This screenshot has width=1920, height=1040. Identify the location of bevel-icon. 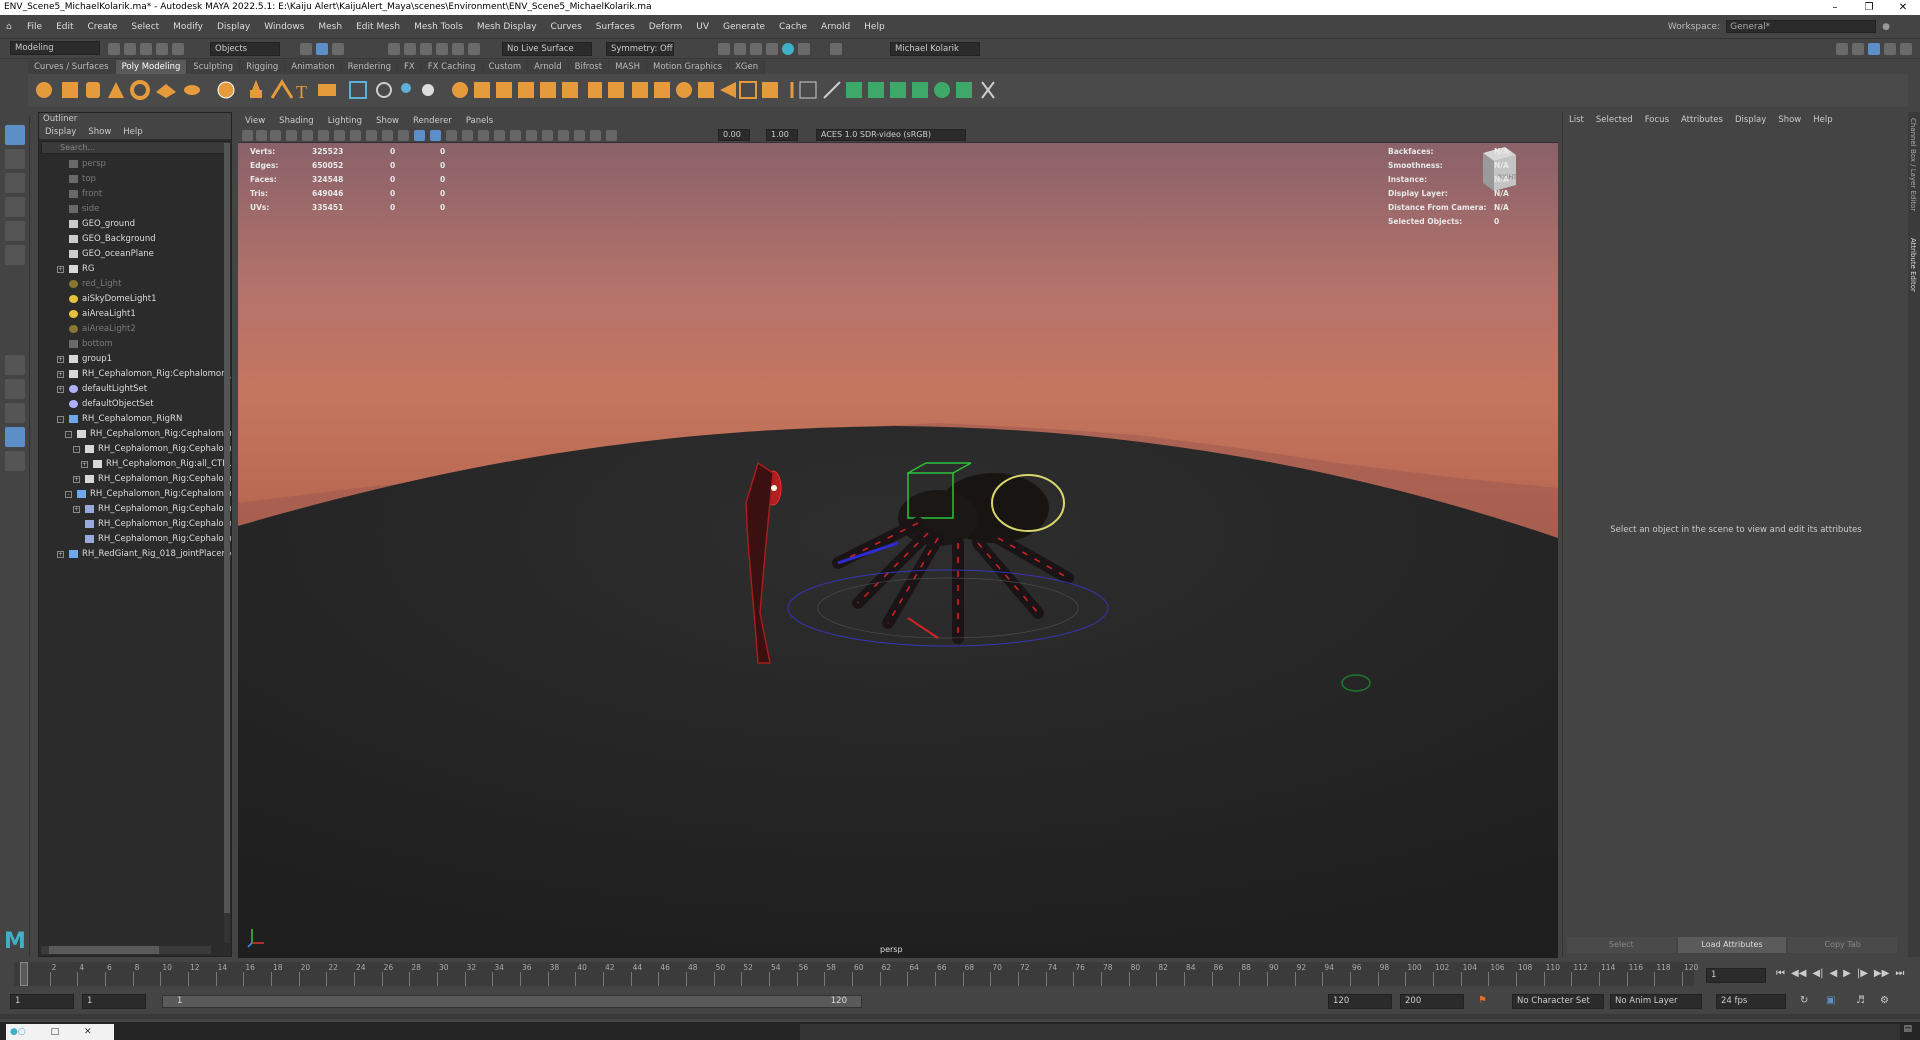
(526, 90).